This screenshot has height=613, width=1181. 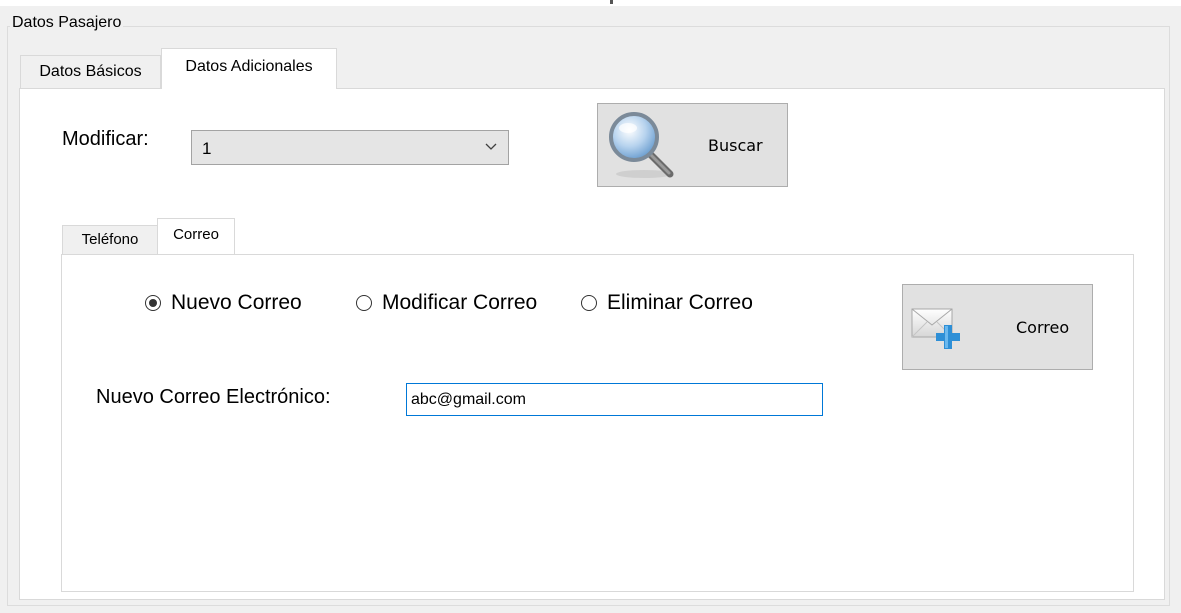 What do you see at coordinates (105, 139) in the screenshot?
I see `modify-label: Modificar:` at bounding box center [105, 139].